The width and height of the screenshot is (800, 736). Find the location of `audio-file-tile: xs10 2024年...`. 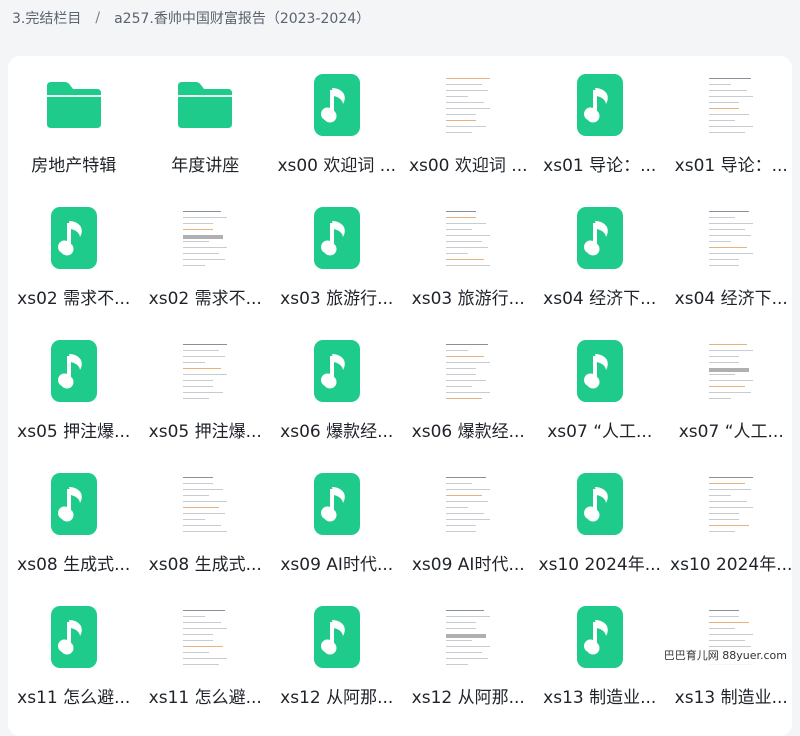

audio-file-tile: xs10 2024年... is located at coordinates (600, 521).